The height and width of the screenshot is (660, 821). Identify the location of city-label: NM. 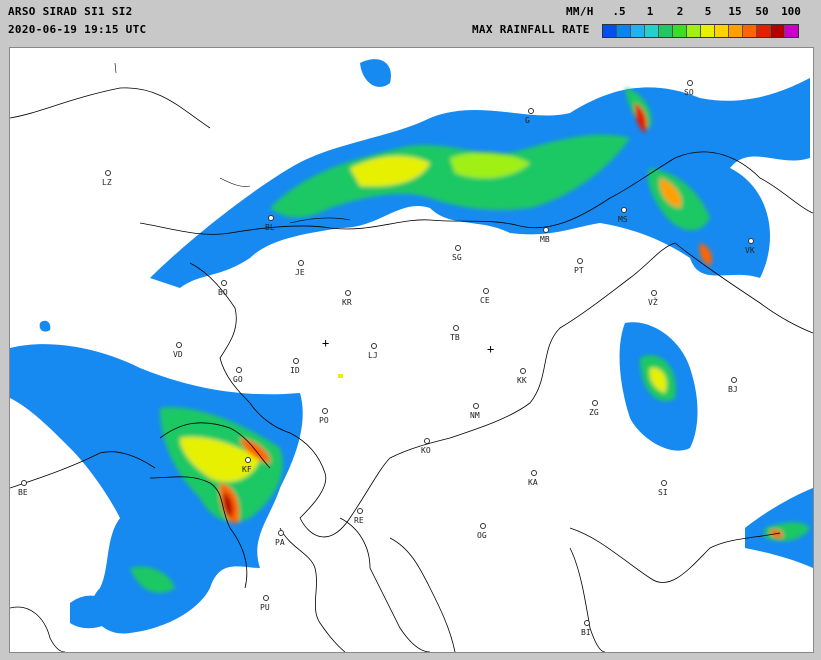
(475, 415).